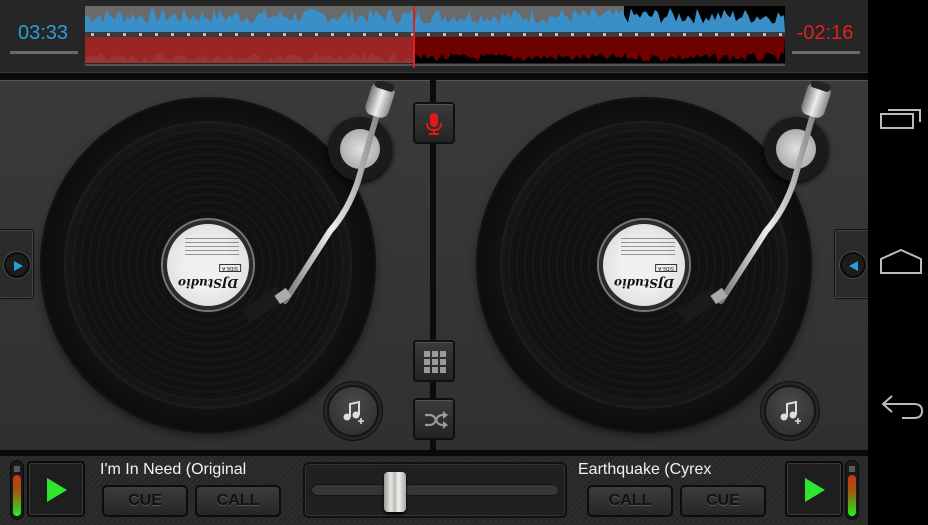 The image size is (928, 525). I want to click on play-button-left, so click(56, 489).